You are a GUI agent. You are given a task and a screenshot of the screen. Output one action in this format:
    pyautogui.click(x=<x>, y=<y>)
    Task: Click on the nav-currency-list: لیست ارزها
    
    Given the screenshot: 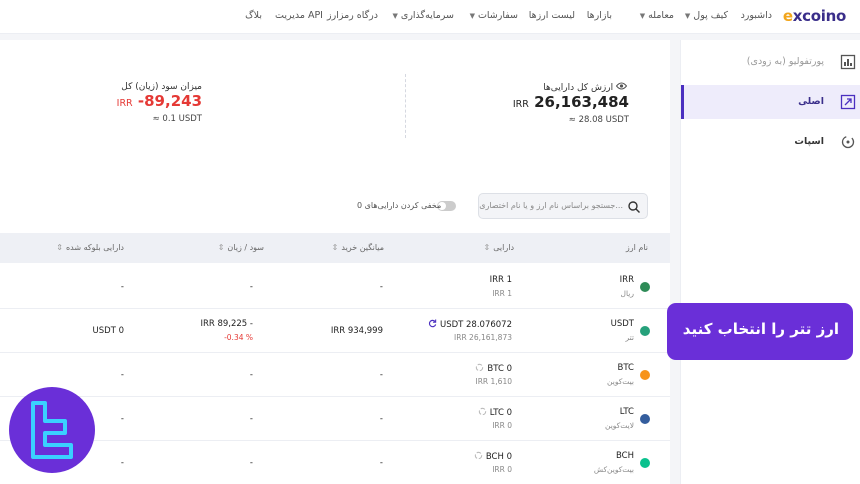 What is the action you would take?
    pyautogui.click(x=552, y=15)
    